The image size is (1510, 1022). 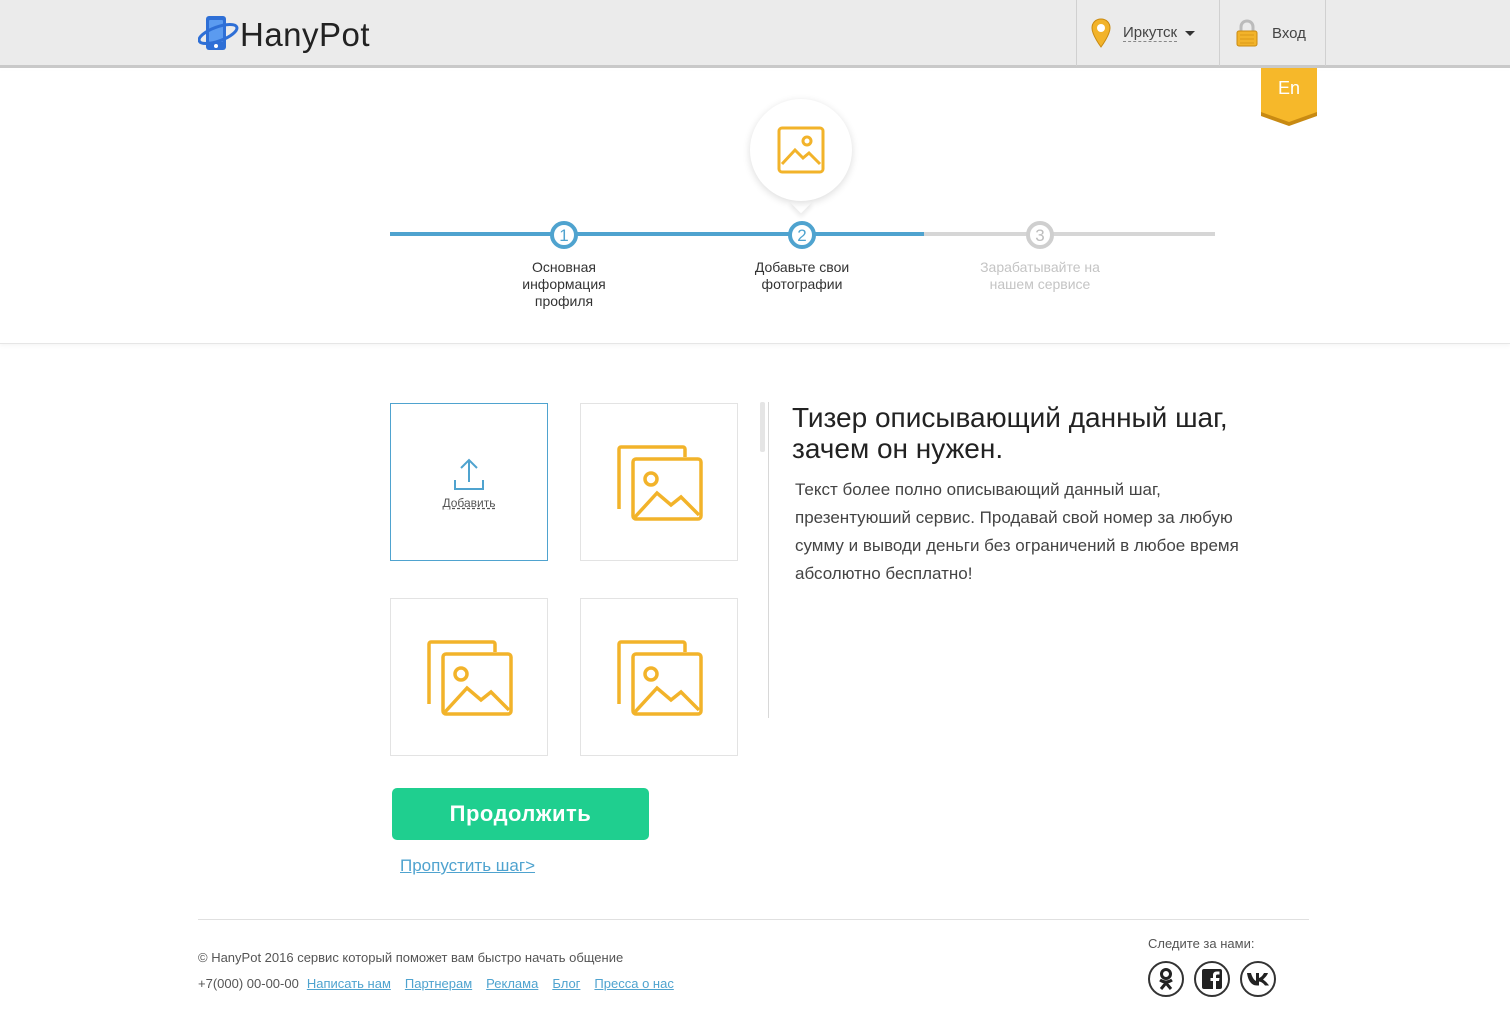 I want to click on footer-divider, so click(x=753, y=919).